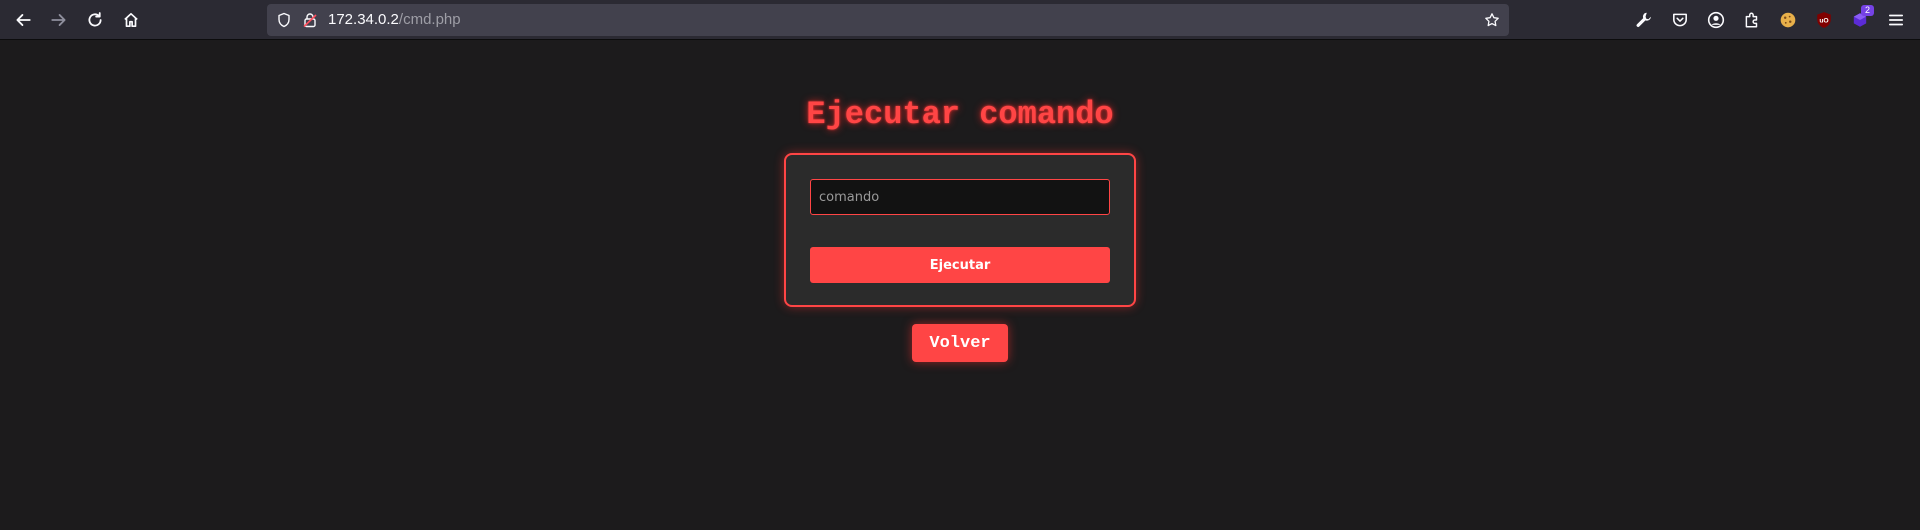  What do you see at coordinates (960, 114) in the screenshot?
I see `page-title: Ejecutar comando` at bounding box center [960, 114].